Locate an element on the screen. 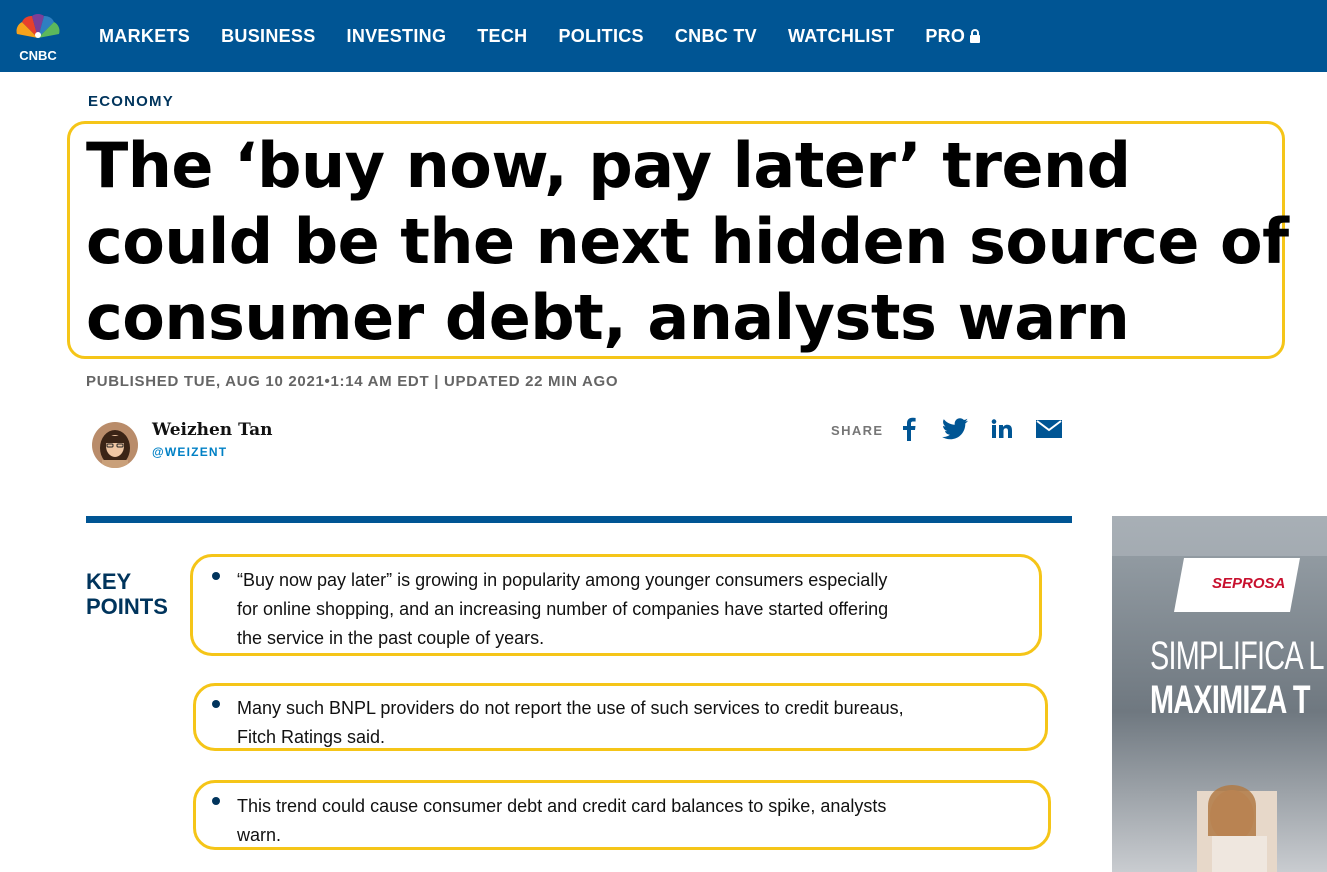  logo-text: CNBC is located at coordinates (38, 55).